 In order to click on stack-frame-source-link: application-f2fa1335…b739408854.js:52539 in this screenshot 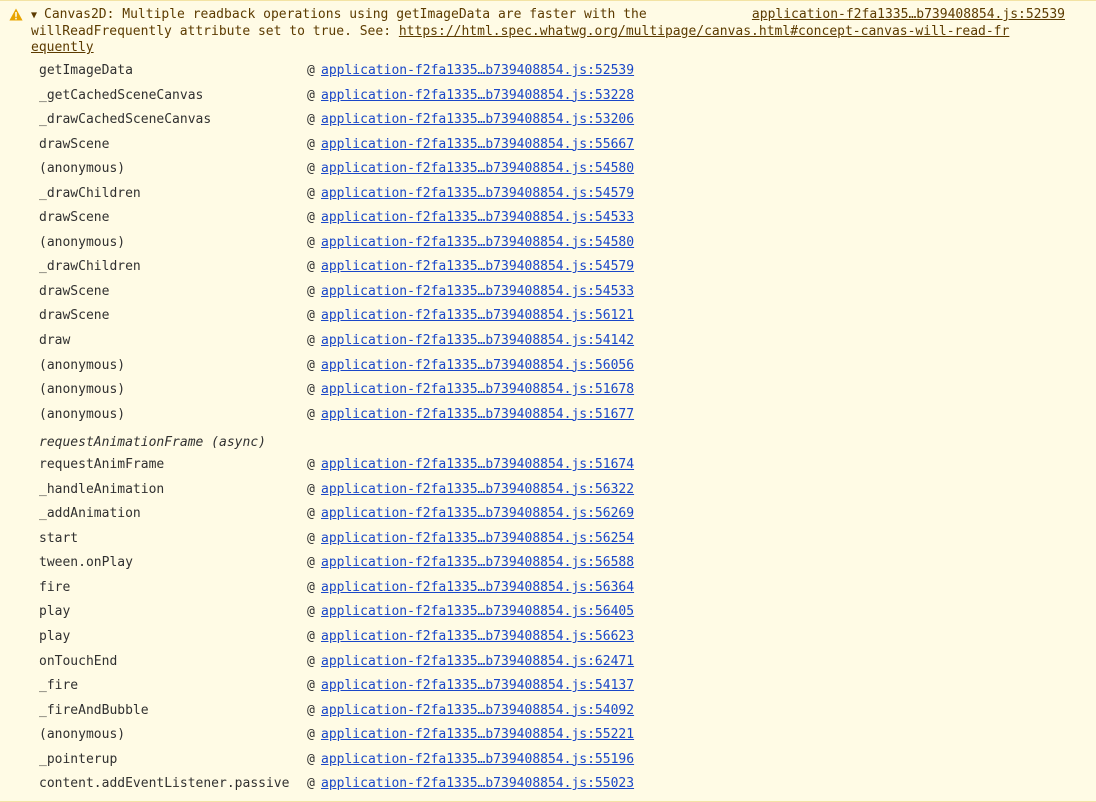, I will do `click(477, 71)`.